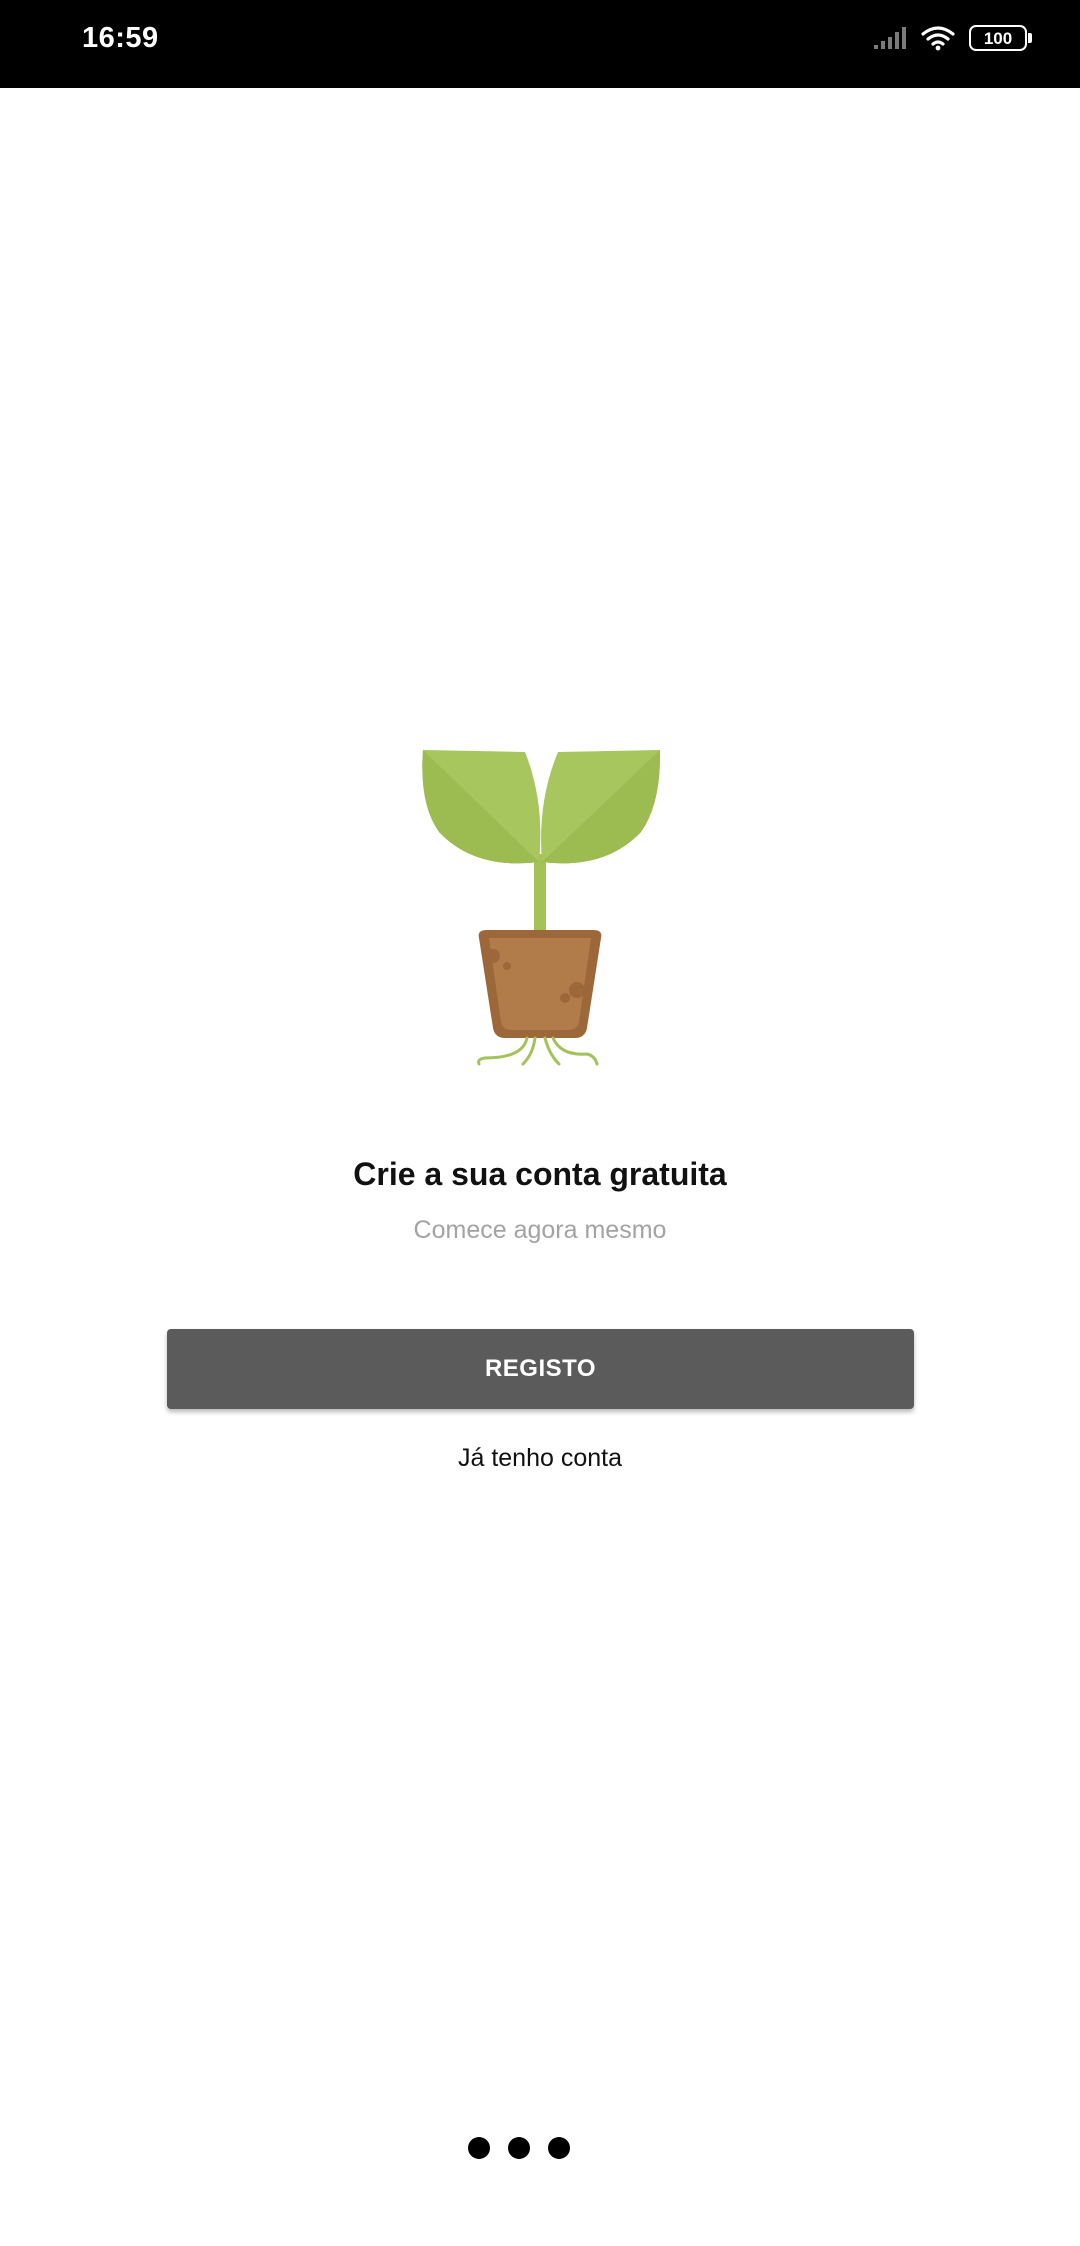  Describe the element at coordinates (890, 38) in the screenshot. I see `signal-icon` at that location.